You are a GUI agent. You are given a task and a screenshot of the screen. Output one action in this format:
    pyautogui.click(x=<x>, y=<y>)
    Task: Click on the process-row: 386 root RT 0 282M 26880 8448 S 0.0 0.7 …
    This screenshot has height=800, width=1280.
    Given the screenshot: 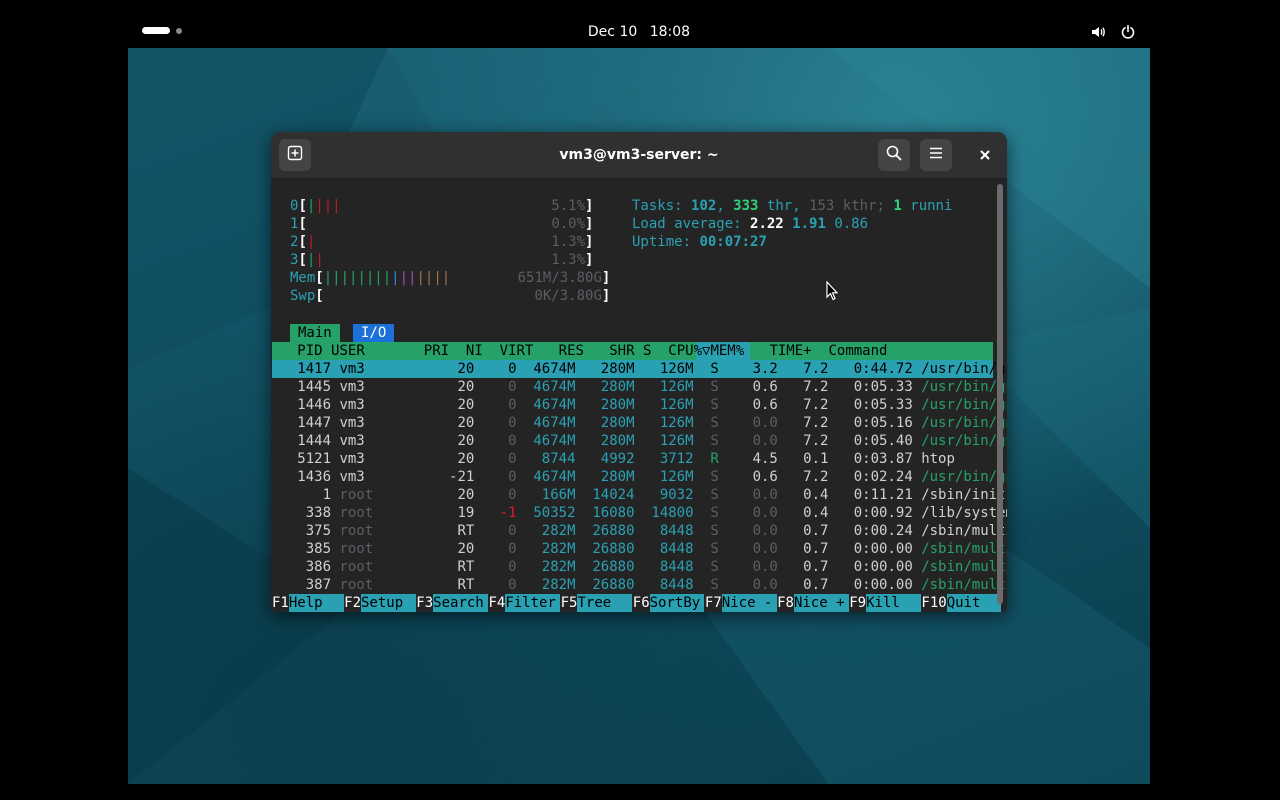 What is the action you would take?
    pyautogui.click(x=639, y=567)
    